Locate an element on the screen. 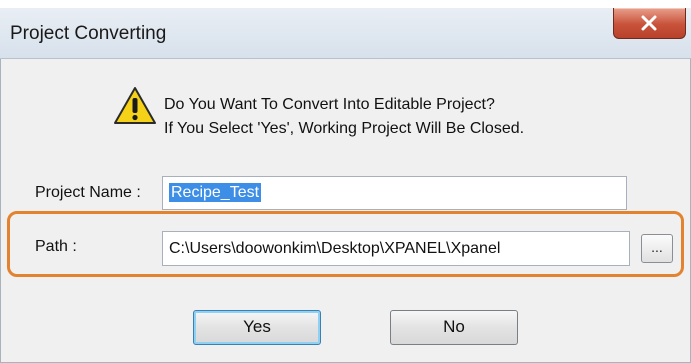 Image resolution: width=691 pixels, height=363 pixels. warning-triangle-icon is located at coordinates (135, 105).